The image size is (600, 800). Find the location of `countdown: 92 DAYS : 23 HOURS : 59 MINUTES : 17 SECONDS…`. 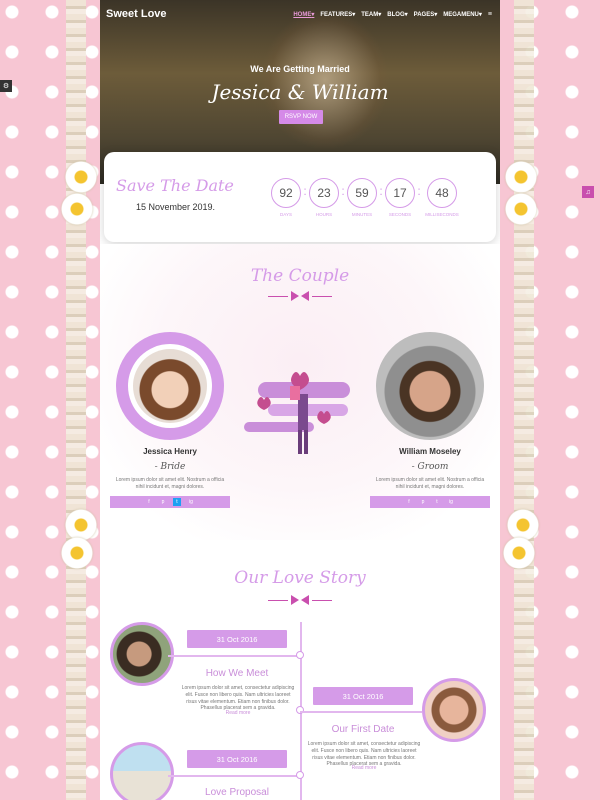

countdown: 92 DAYS : 23 HOURS : 59 MINUTES : 17 SECONDS… is located at coordinates (366, 197).